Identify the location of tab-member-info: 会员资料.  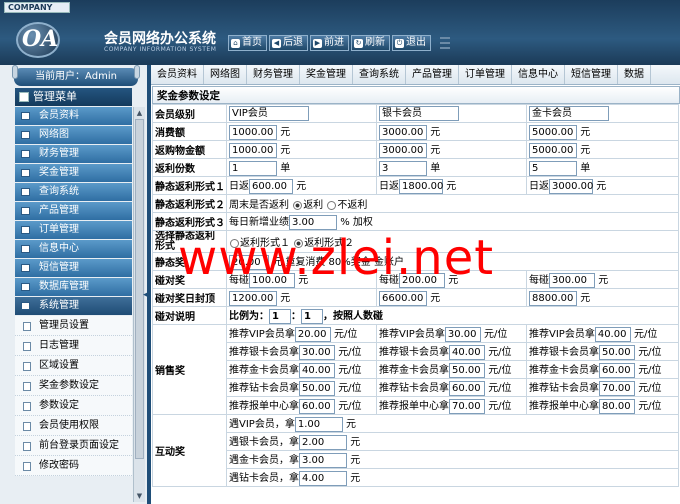
(177, 74).